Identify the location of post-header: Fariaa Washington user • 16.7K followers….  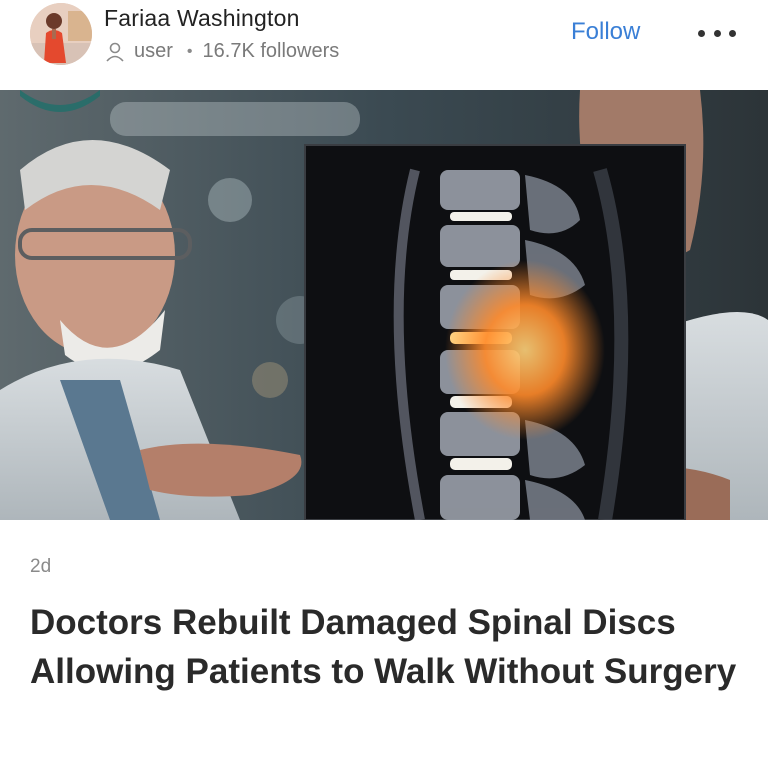
(384, 44).